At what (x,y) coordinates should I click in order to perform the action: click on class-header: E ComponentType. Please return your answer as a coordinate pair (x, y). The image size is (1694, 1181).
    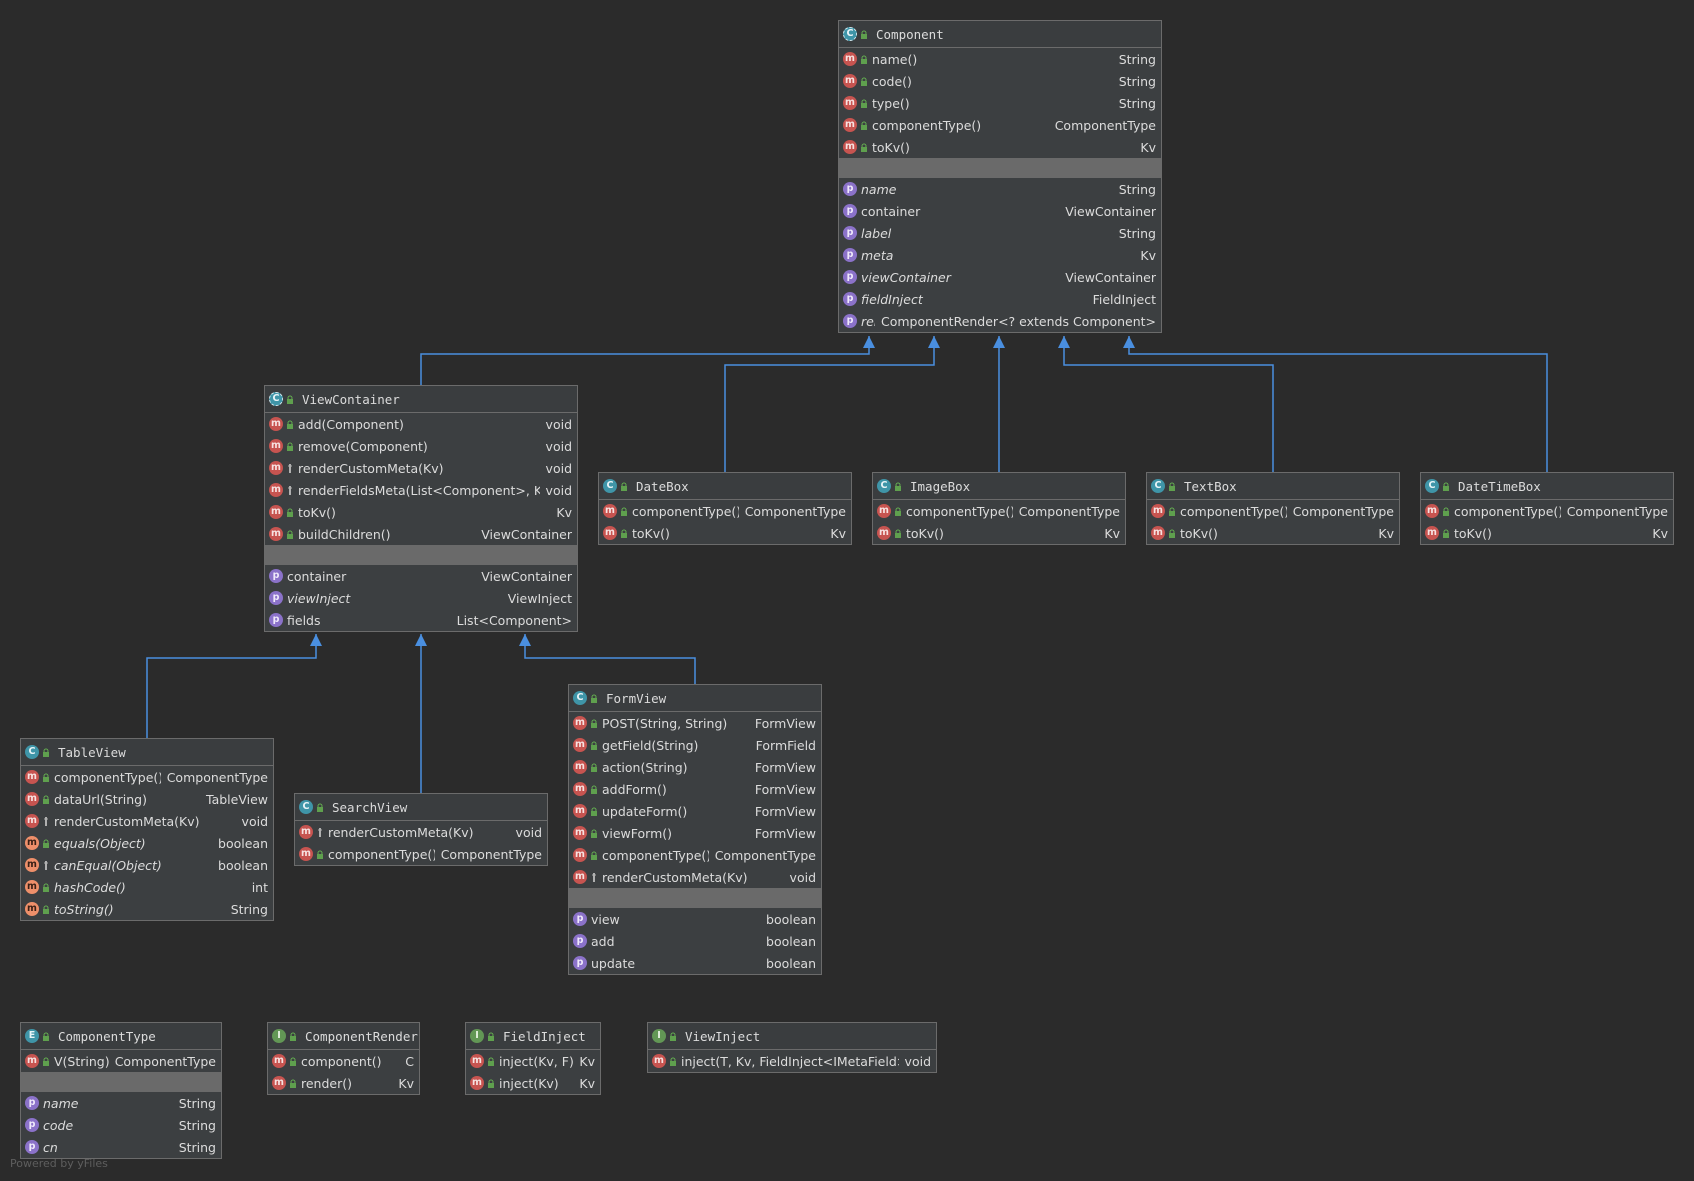
    Looking at the image, I should click on (121, 1036).